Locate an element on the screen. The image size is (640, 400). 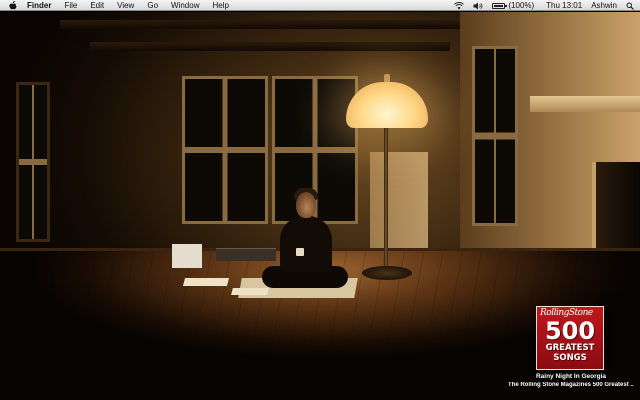
left-window is located at coordinates (33, 162).